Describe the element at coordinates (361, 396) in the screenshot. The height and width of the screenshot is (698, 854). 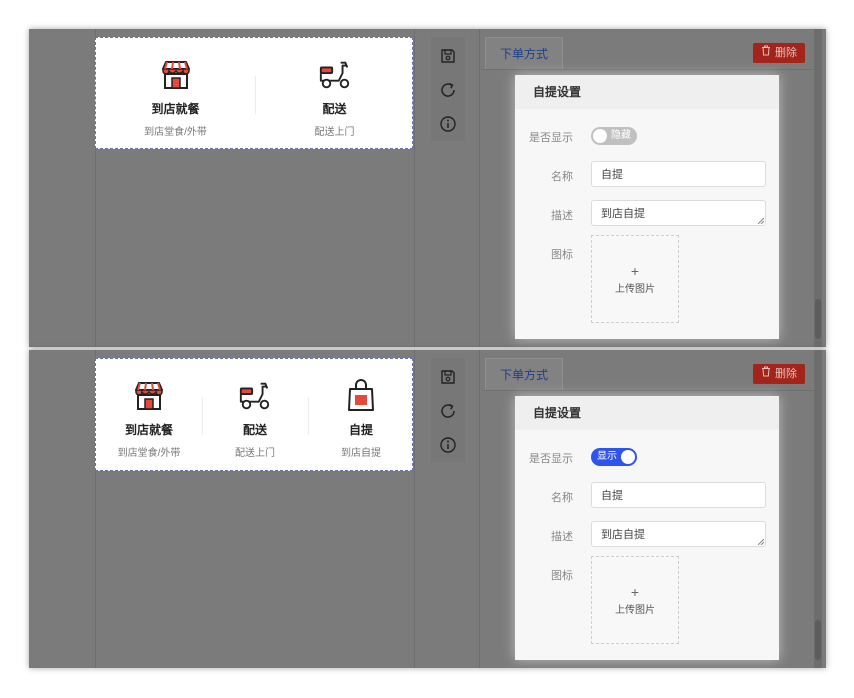
I see `shopping-bag-icon` at that location.